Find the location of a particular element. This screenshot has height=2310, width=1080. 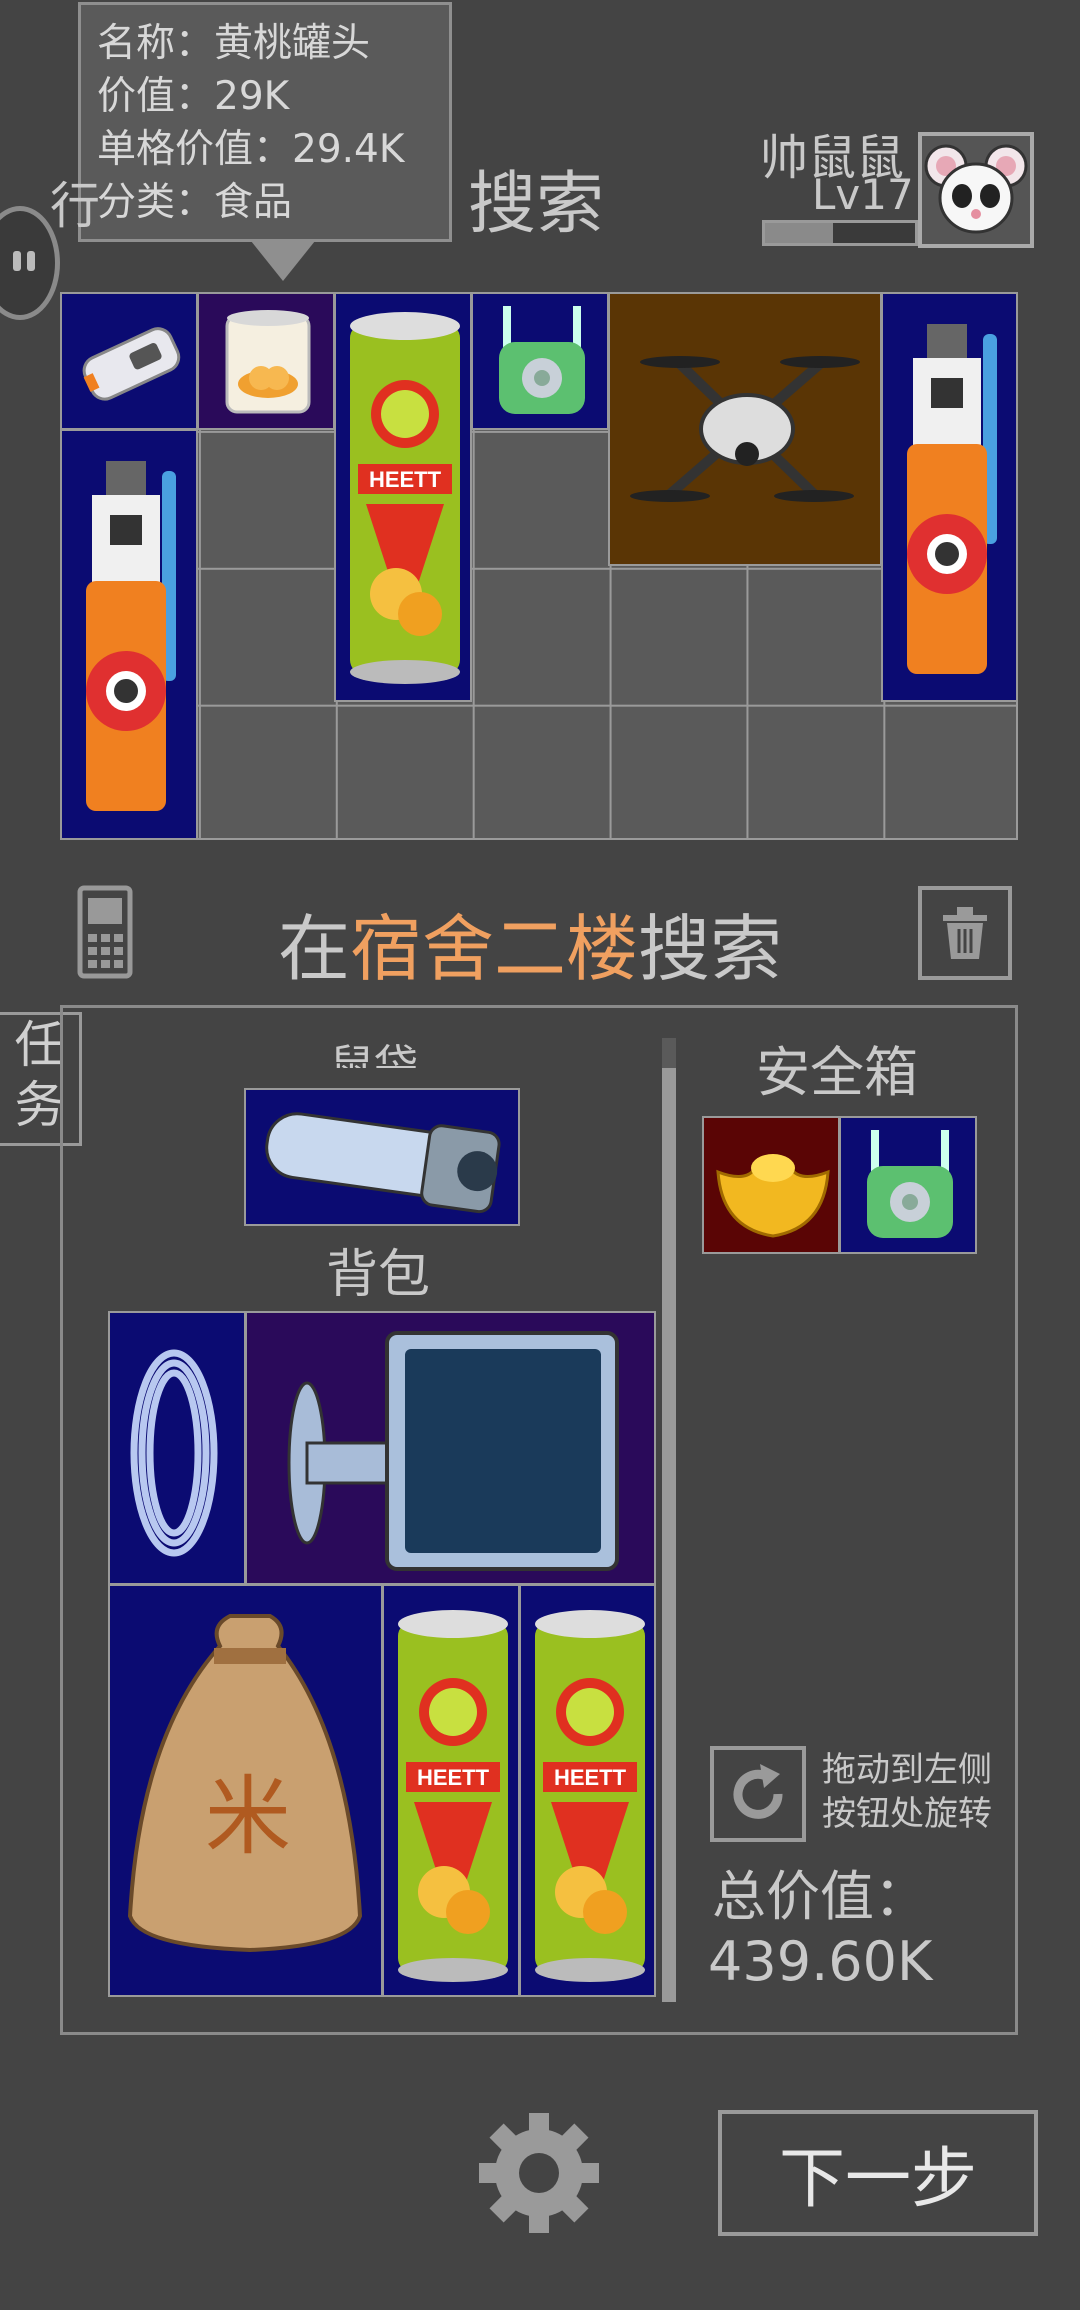

location-title: 在宿舍二楼搜索 is located at coordinates (530, 942).